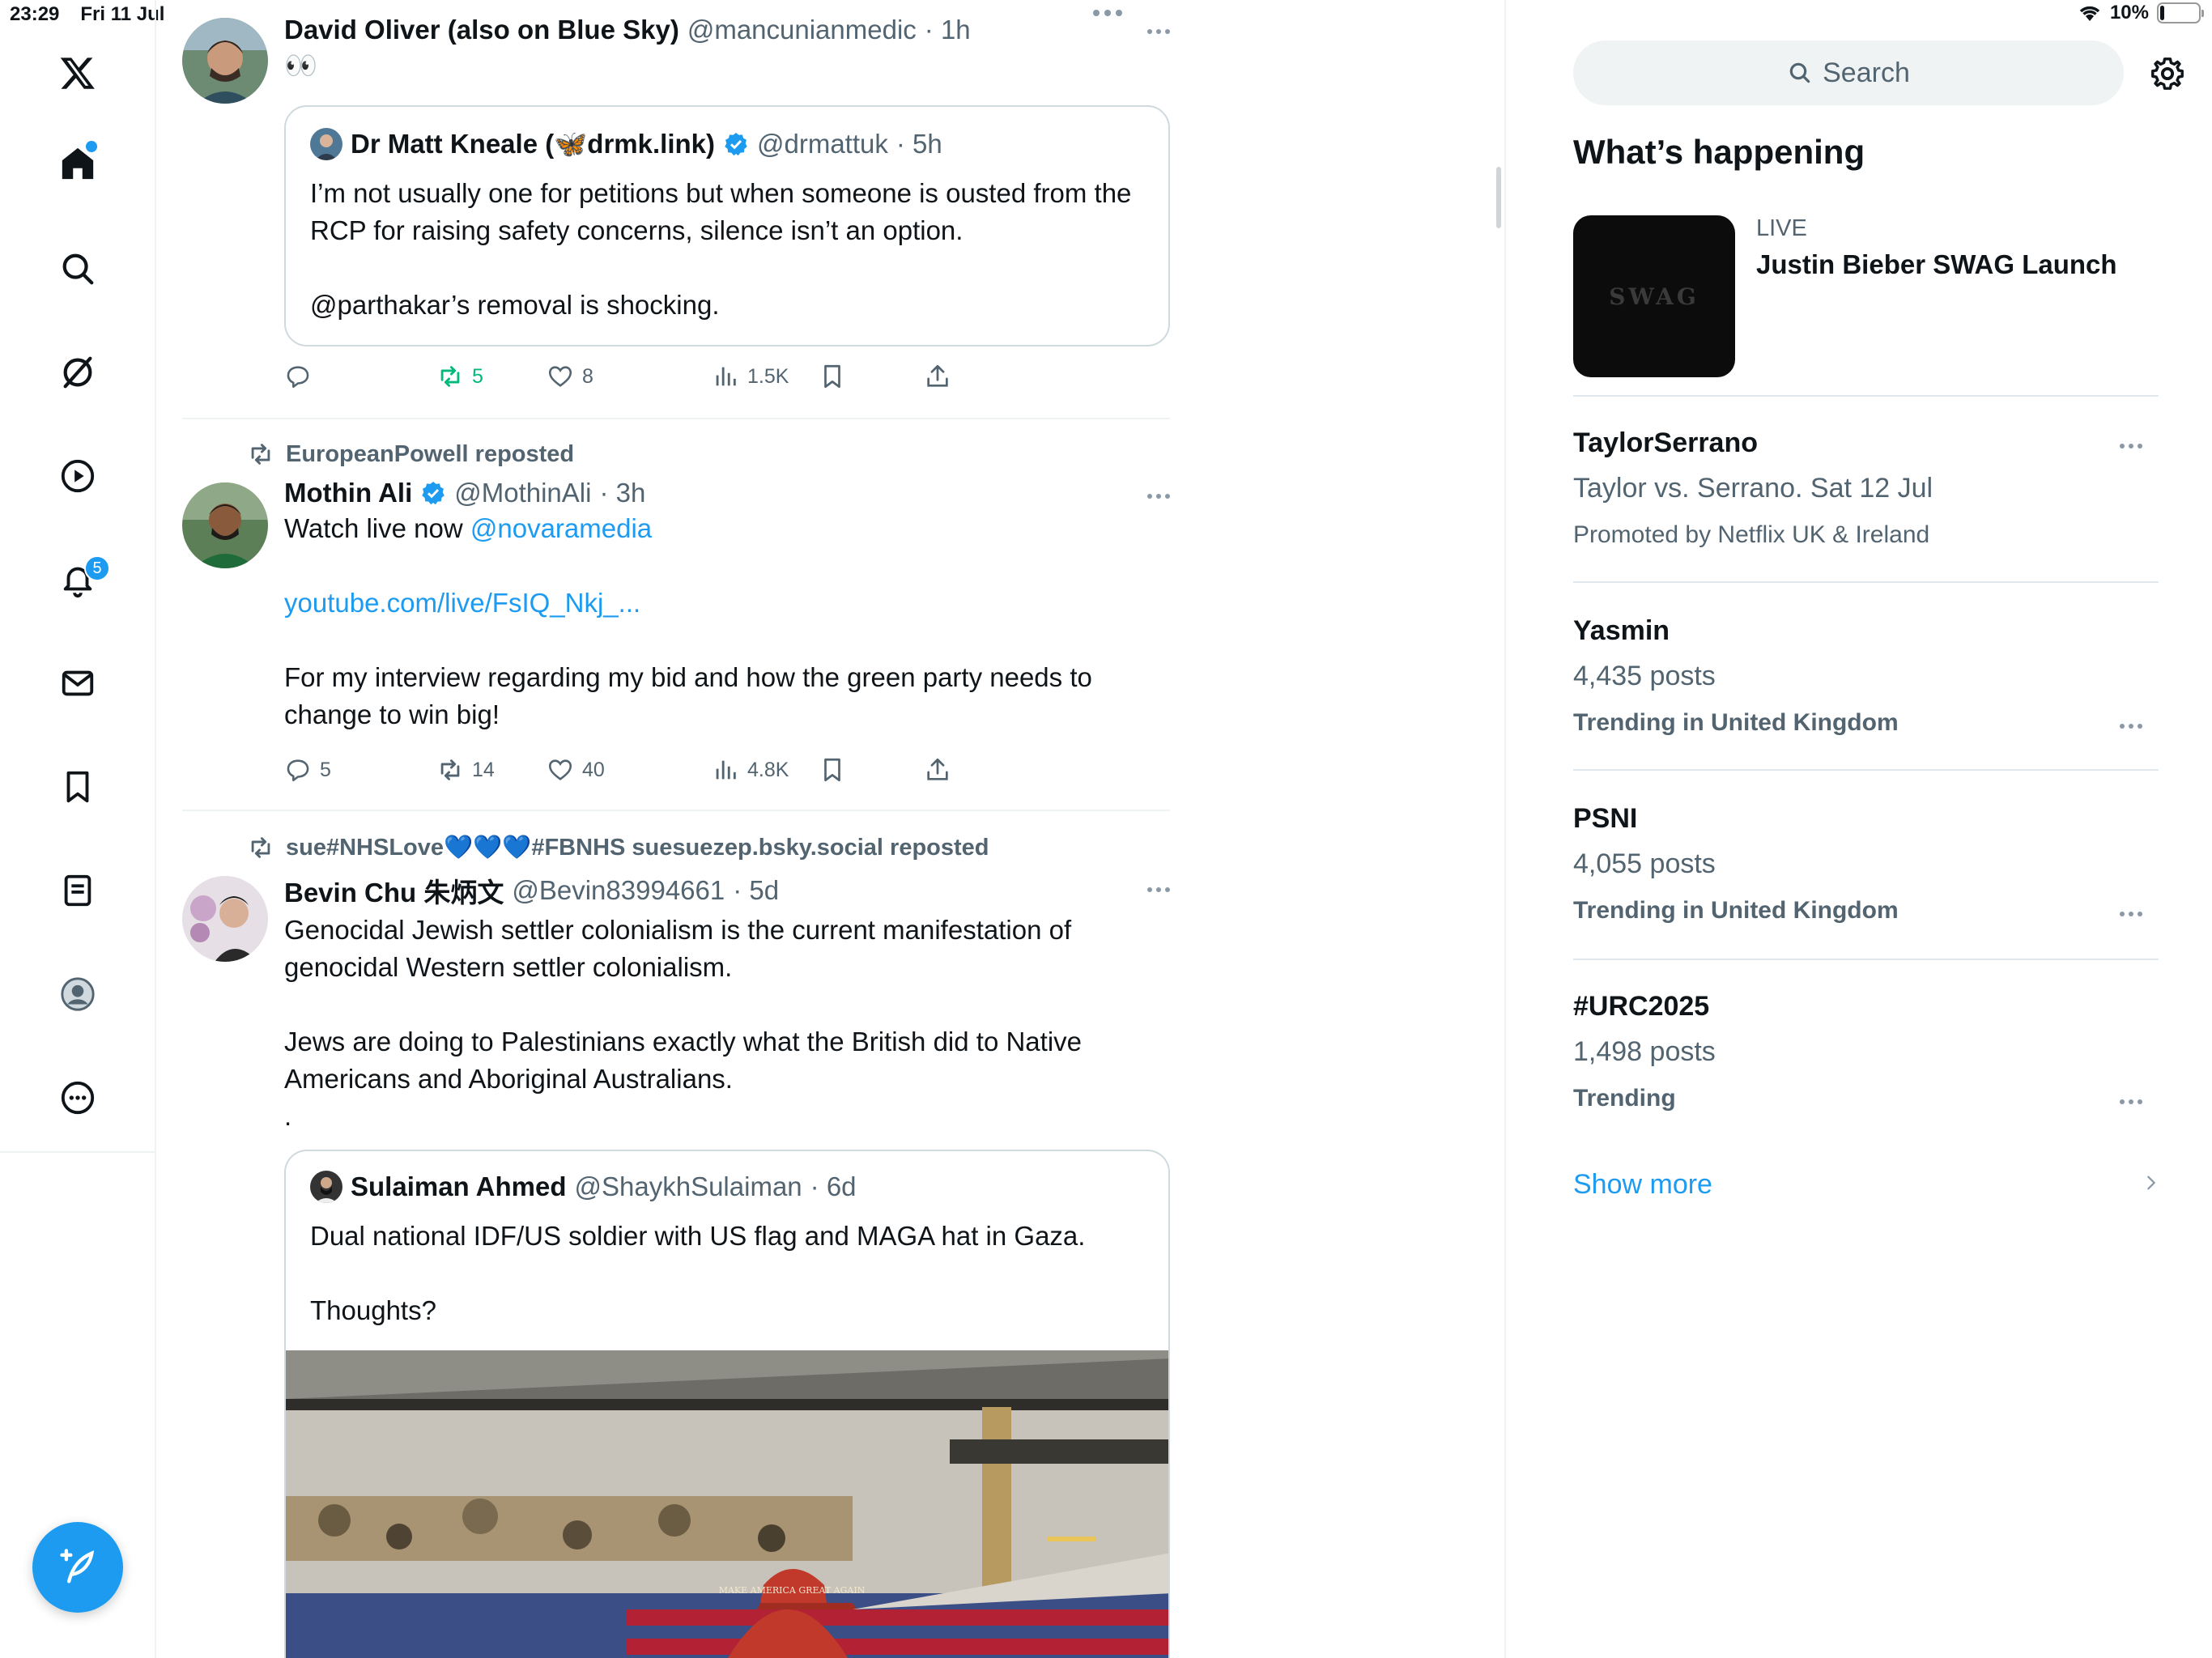 The width and height of the screenshot is (2212, 1658). I want to click on quoted-tweet-photo: MAKE AMERICA GREAT AGAIN, so click(727, 1504).